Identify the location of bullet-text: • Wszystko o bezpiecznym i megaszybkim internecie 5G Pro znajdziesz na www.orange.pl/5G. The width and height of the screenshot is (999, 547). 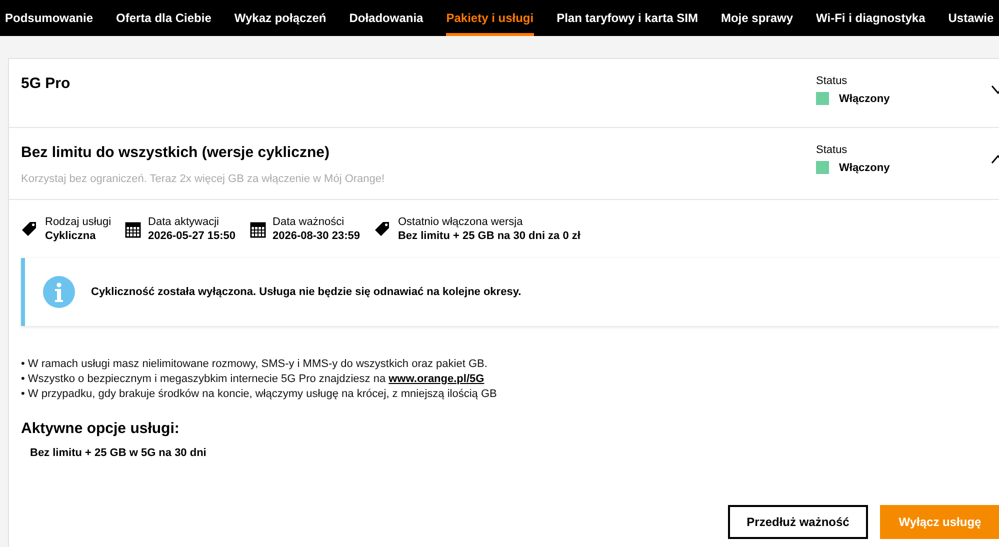
(253, 379).